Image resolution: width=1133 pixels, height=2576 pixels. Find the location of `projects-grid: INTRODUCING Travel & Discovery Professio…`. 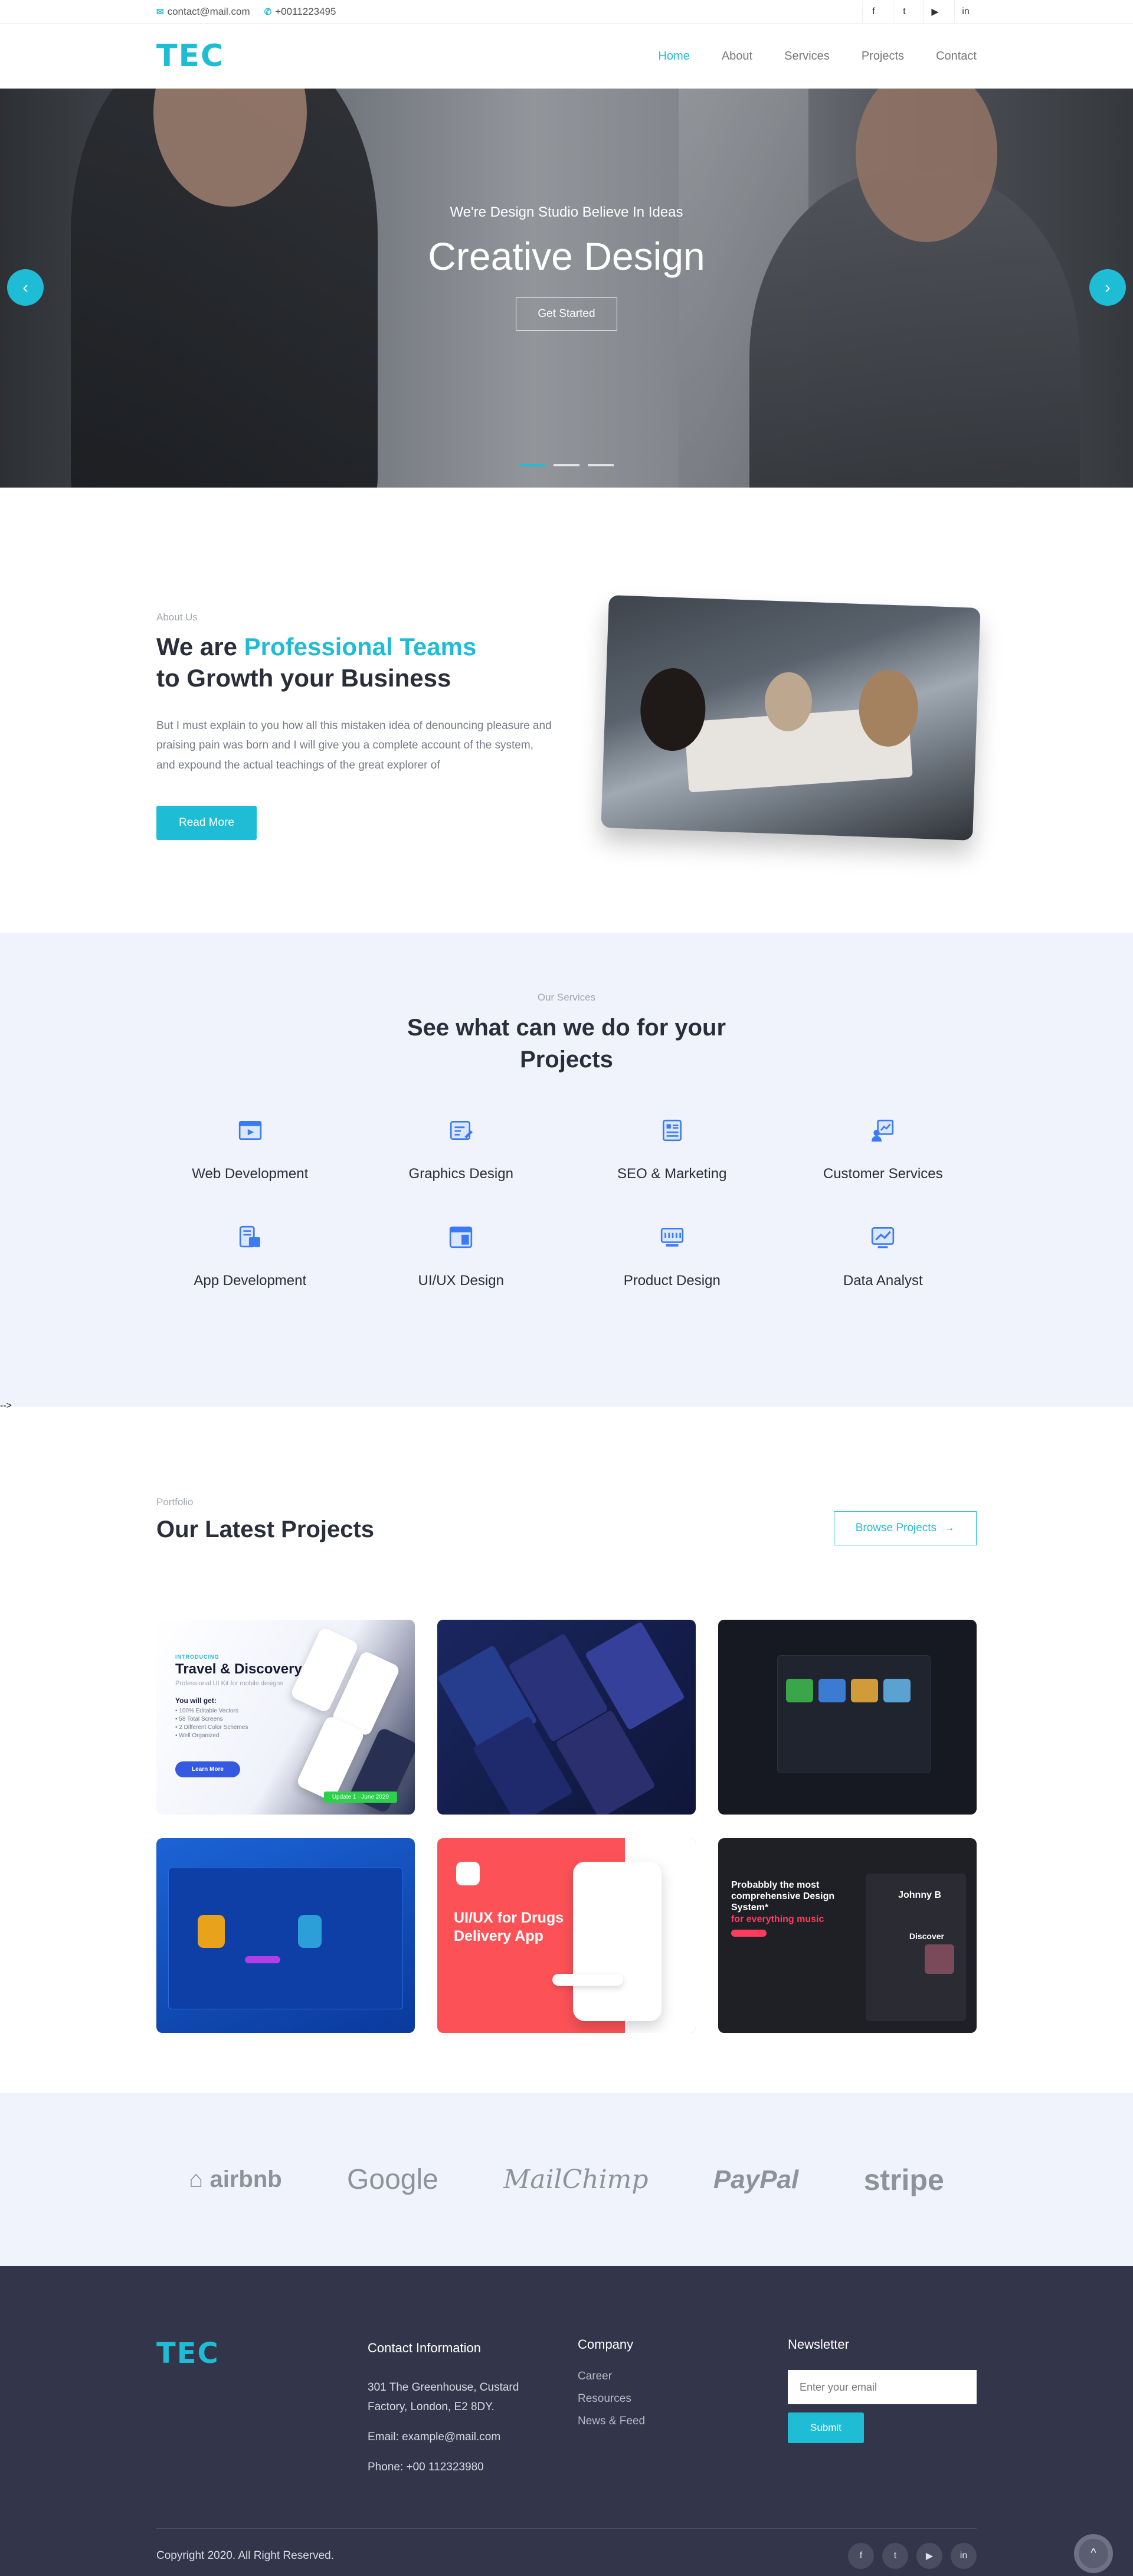

projects-grid: INTRODUCING Travel & Discovery Professio… is located at coordinates (566, 1826).